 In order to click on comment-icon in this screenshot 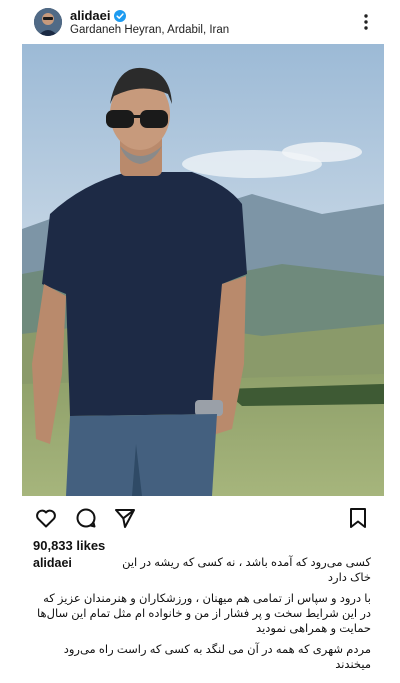, I will do `click(86, 518)`.